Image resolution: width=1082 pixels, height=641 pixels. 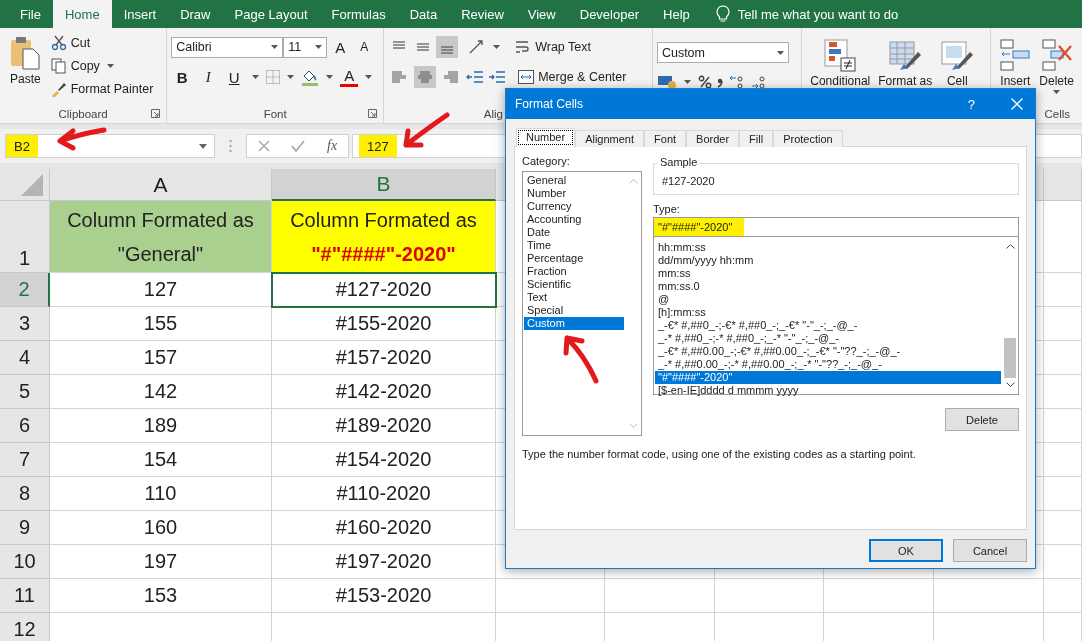 I want to click on comma-style-icon, so click(x=719, y=82).